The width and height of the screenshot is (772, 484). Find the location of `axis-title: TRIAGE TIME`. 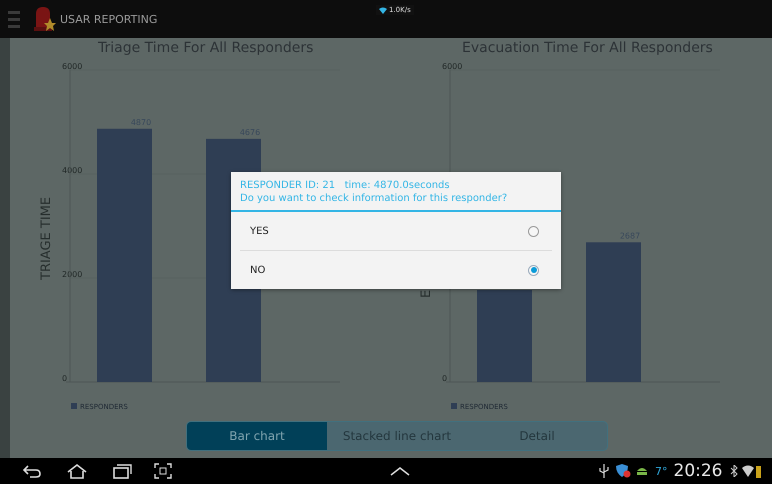

axis-title: TRIAGE TIME is located at coordinates (46, 238).